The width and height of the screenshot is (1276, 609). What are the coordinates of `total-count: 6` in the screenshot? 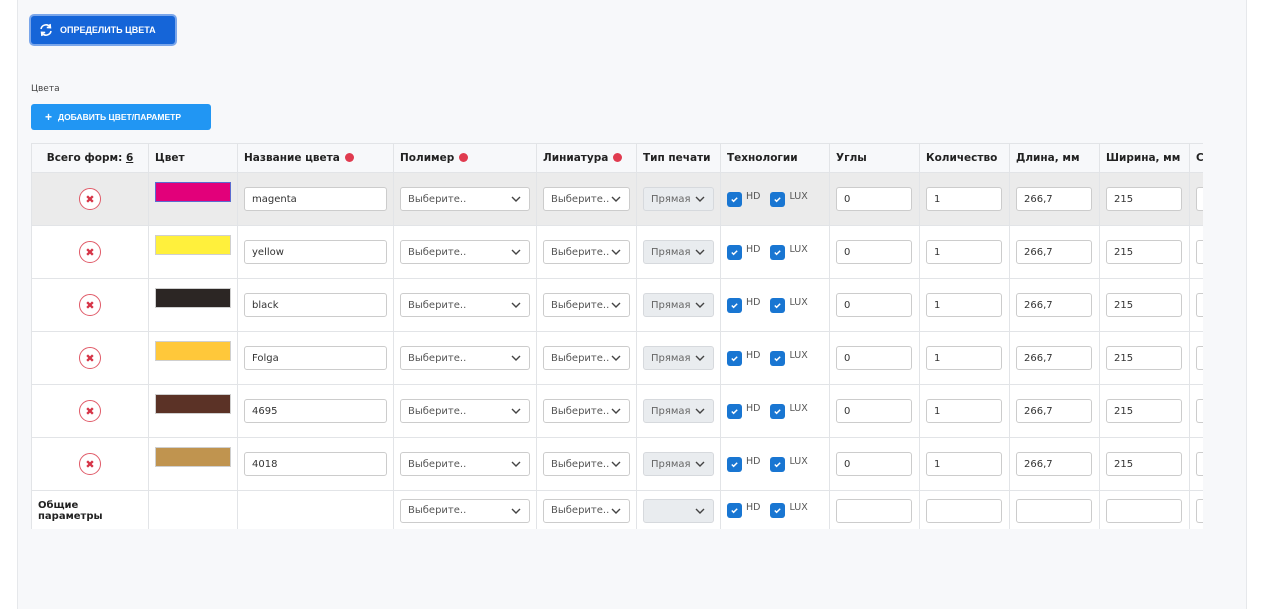 It's located at (129, 158).